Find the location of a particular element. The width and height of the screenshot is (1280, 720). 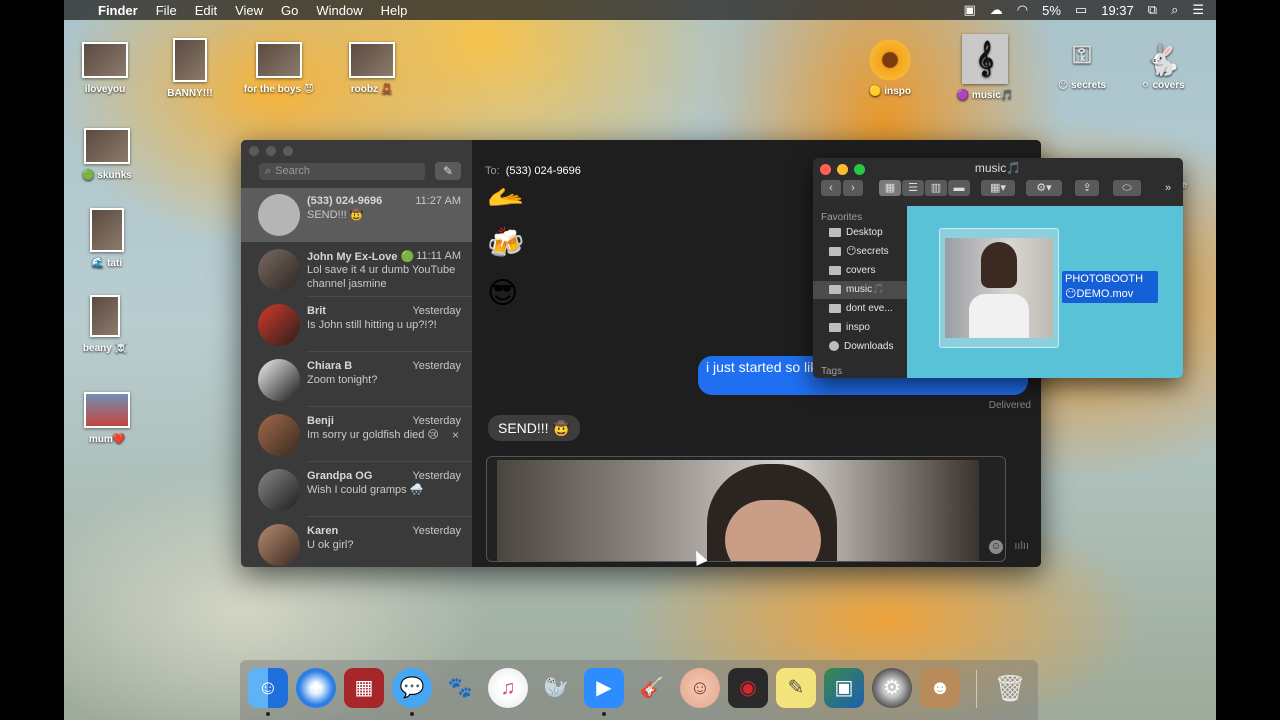

forward-button: › is located at coordinates (853, 188).